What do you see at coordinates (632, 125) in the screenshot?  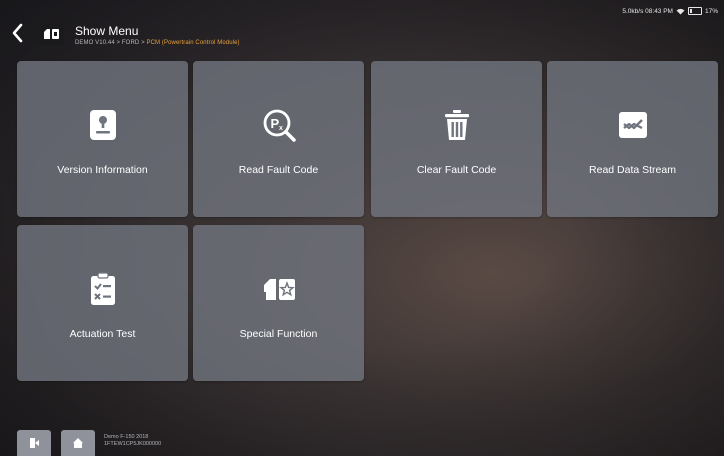 I see `data-stream-icon` at bounding box center [632, 125].